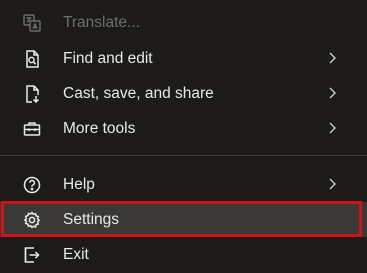 This screenshot has height=273, width=367. I want to click on save-page-icon, so click(32, 94).